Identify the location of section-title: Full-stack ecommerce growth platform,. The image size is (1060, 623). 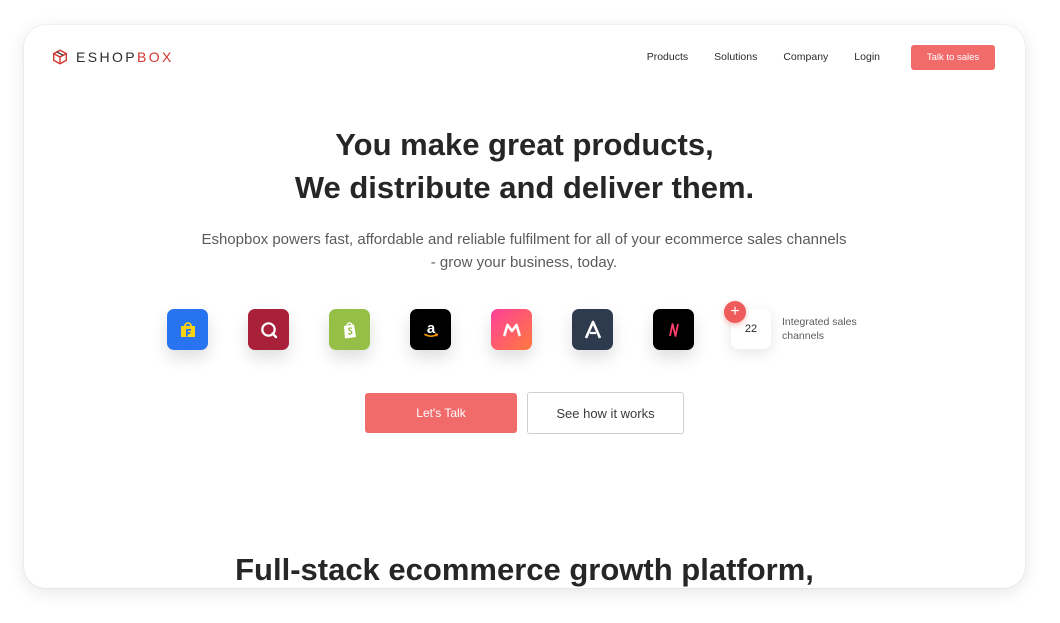
(524, 569).